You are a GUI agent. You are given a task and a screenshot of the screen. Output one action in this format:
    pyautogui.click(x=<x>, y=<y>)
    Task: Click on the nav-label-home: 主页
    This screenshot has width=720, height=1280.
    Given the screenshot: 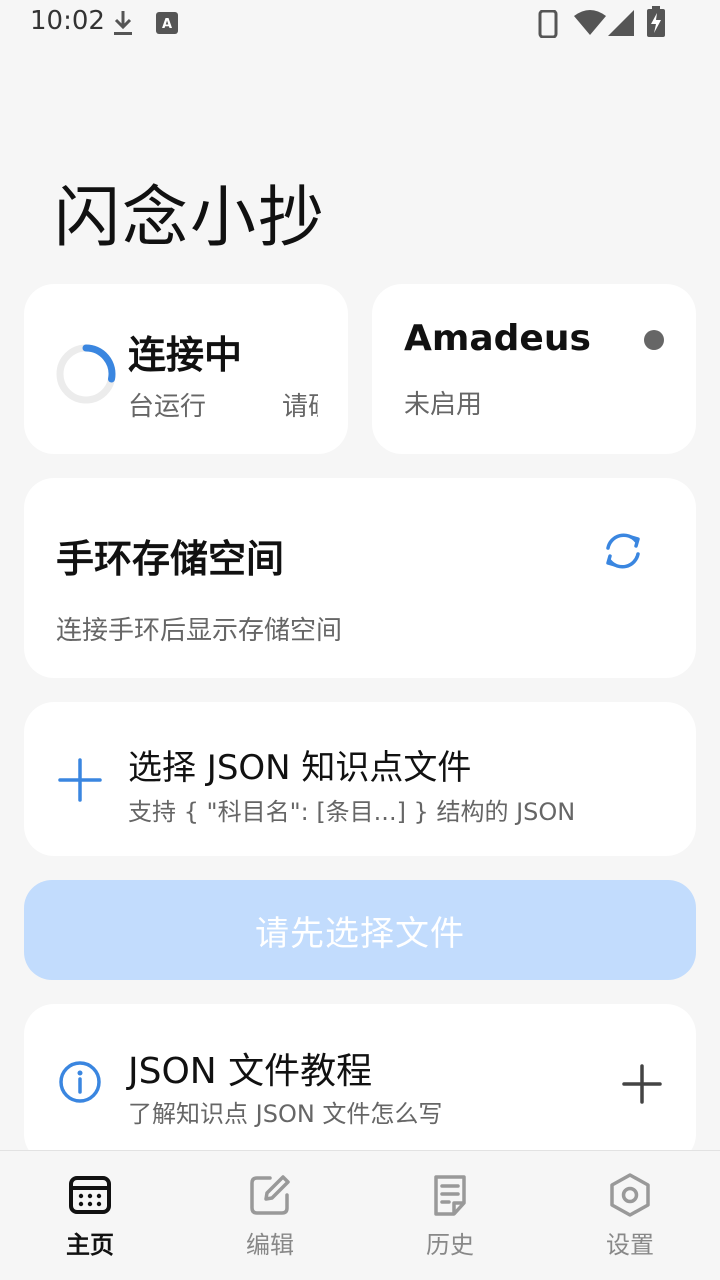 What is the action you would take?
    pyautogui.click(x=90, y=1245)
    